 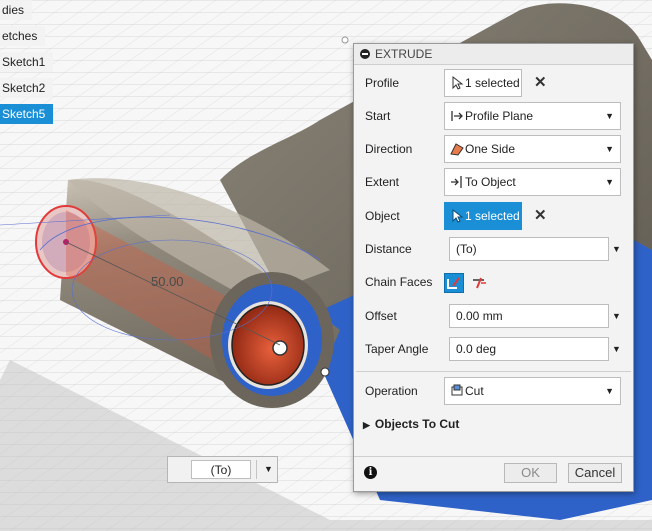 I want to click on browser-item-sketch5: Sketch5, so click(x=27, y=114).